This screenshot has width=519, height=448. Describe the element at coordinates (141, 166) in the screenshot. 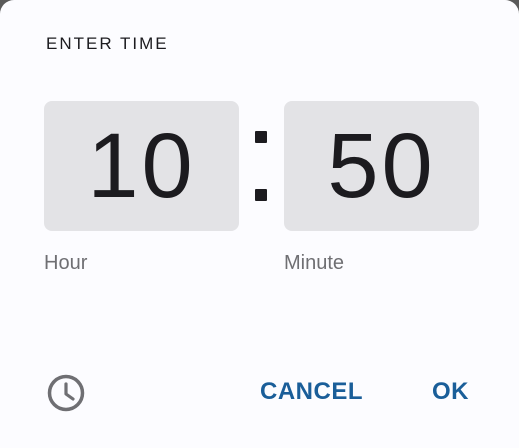

I see `hour-input: 10` at that location.